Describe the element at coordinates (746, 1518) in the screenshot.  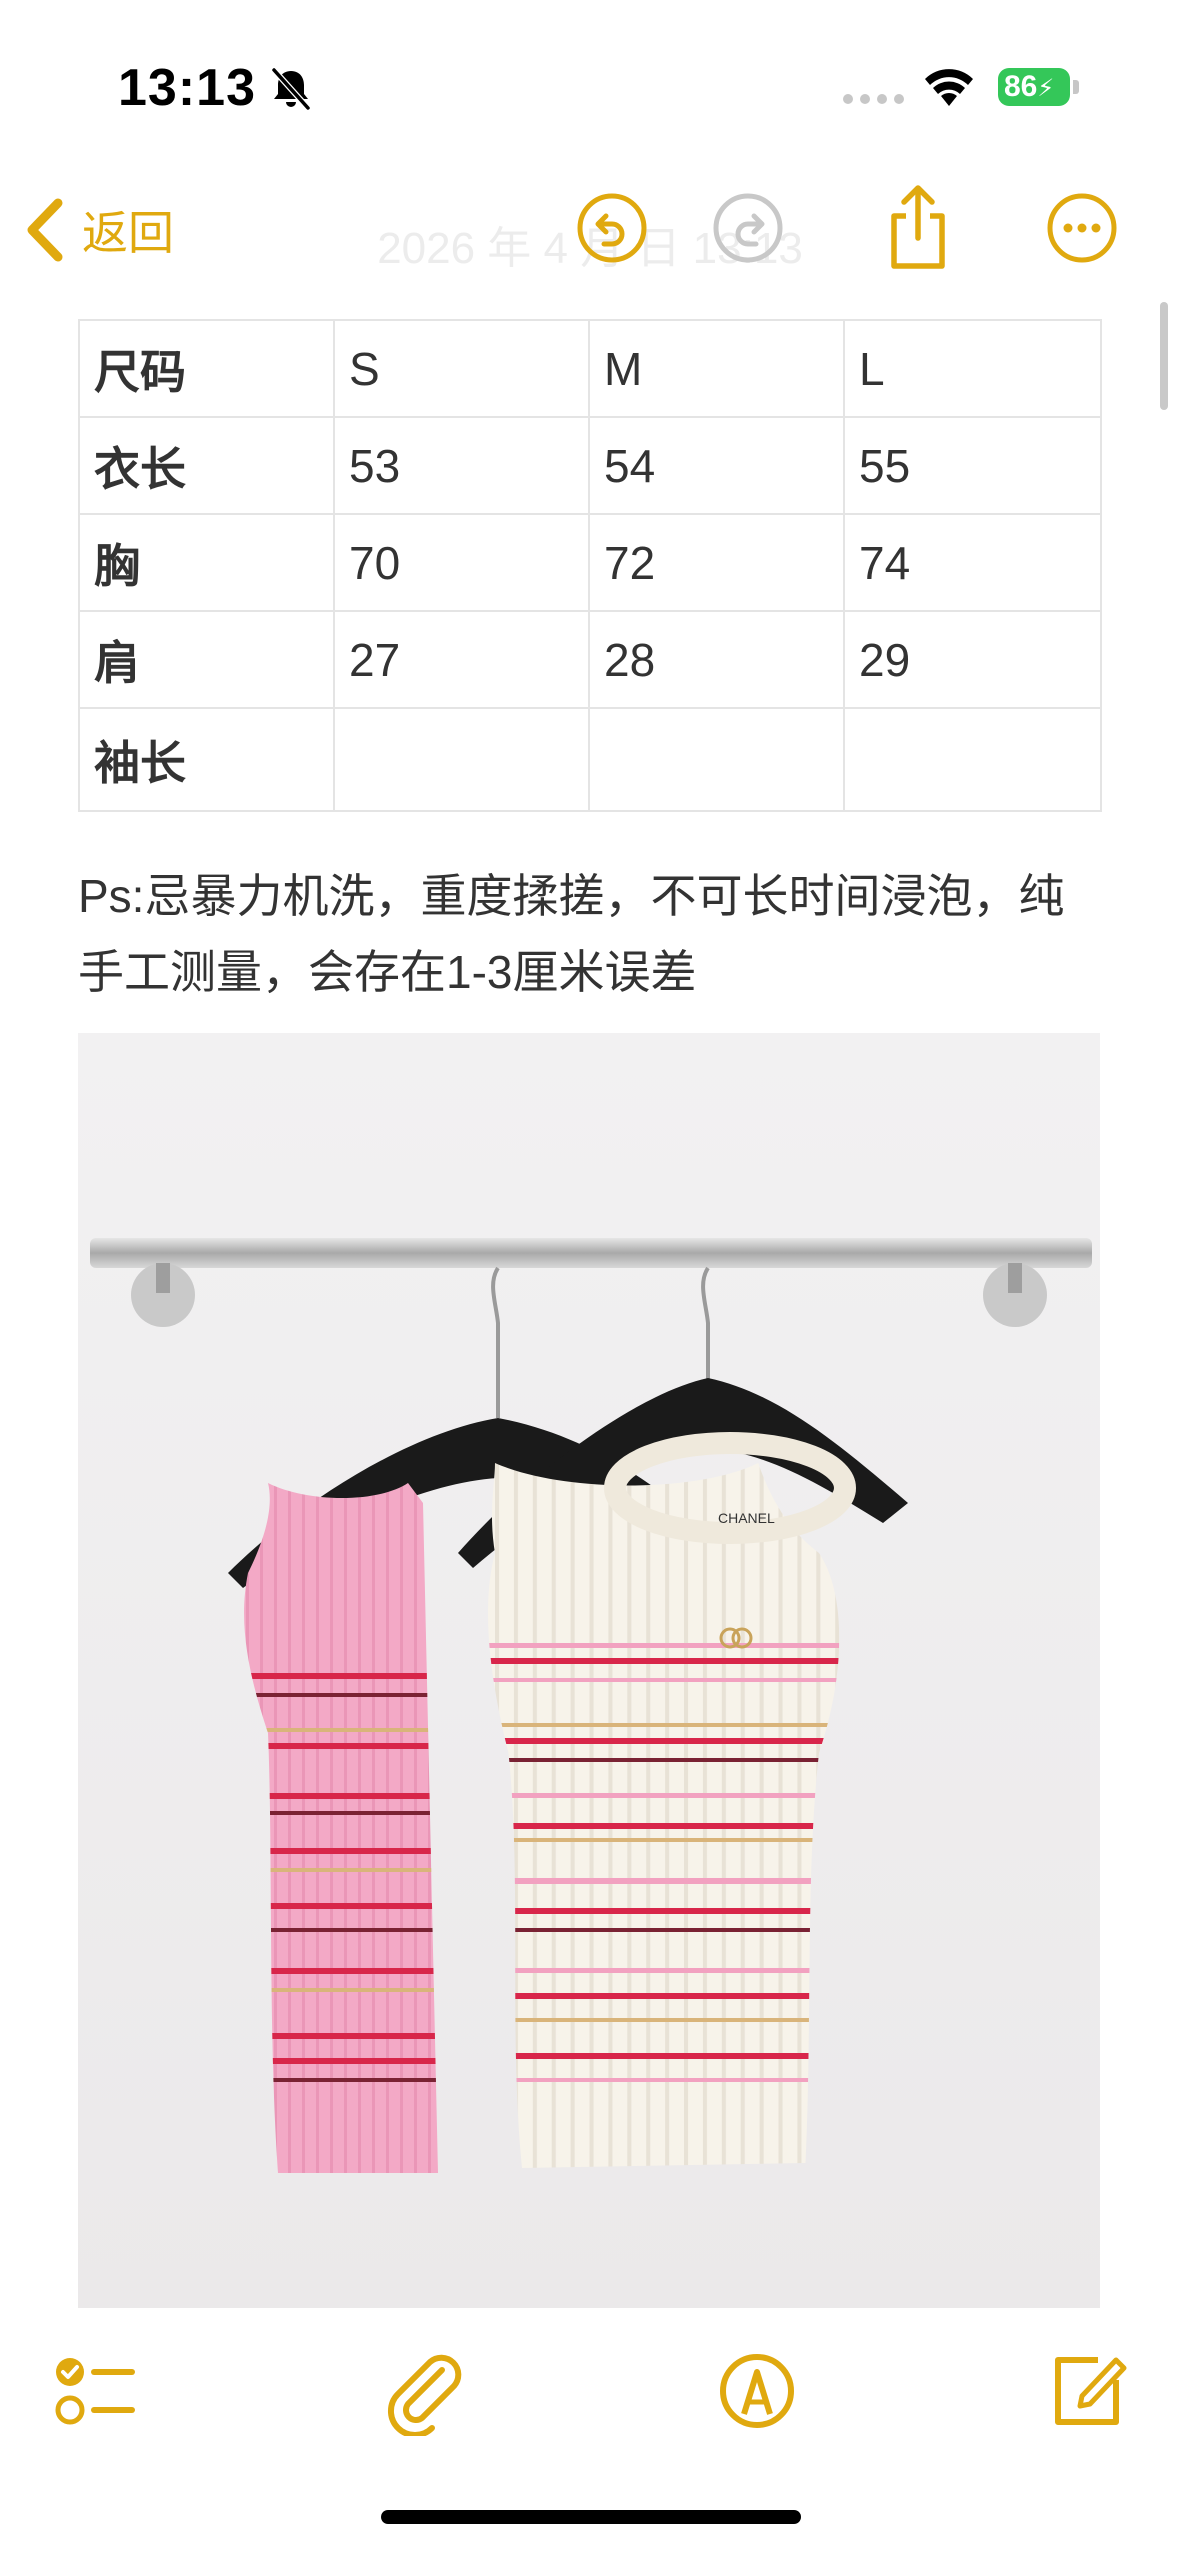
I see `brand-label: CHANEL` at that location.